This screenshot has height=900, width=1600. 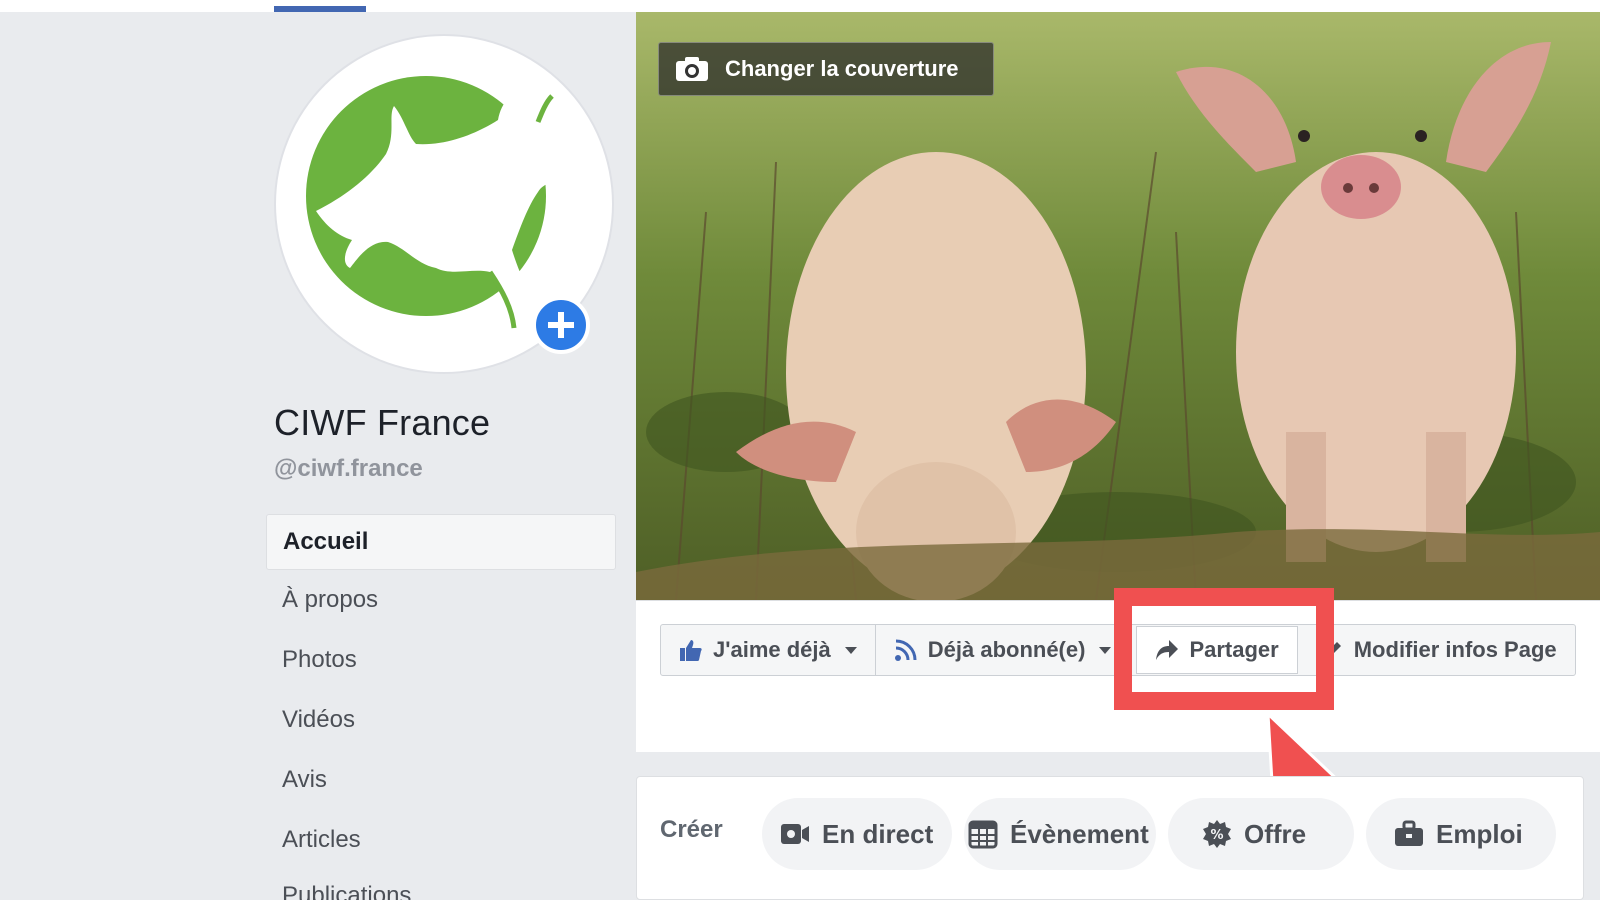 What do you see at coordinates (441, 885) in the screenshot?
I see `sidebar-item-publications: Publications` at bounding box center [441, 885].